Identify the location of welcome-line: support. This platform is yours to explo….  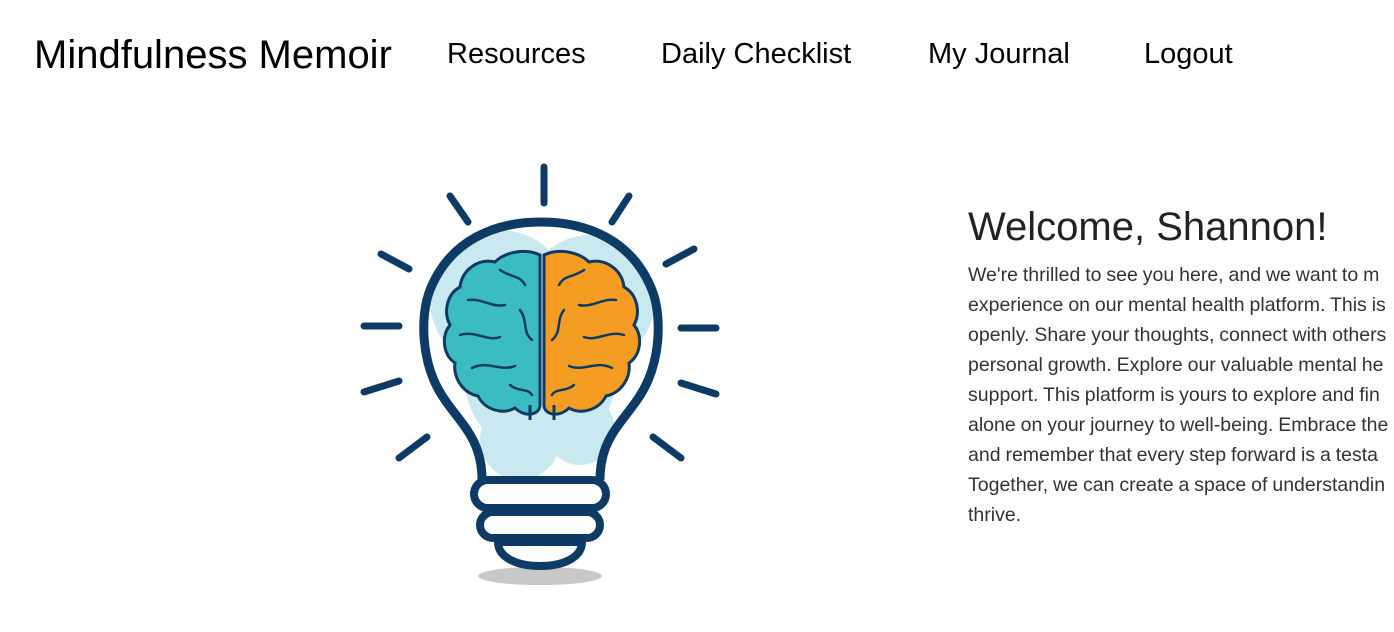
(1174, 395).